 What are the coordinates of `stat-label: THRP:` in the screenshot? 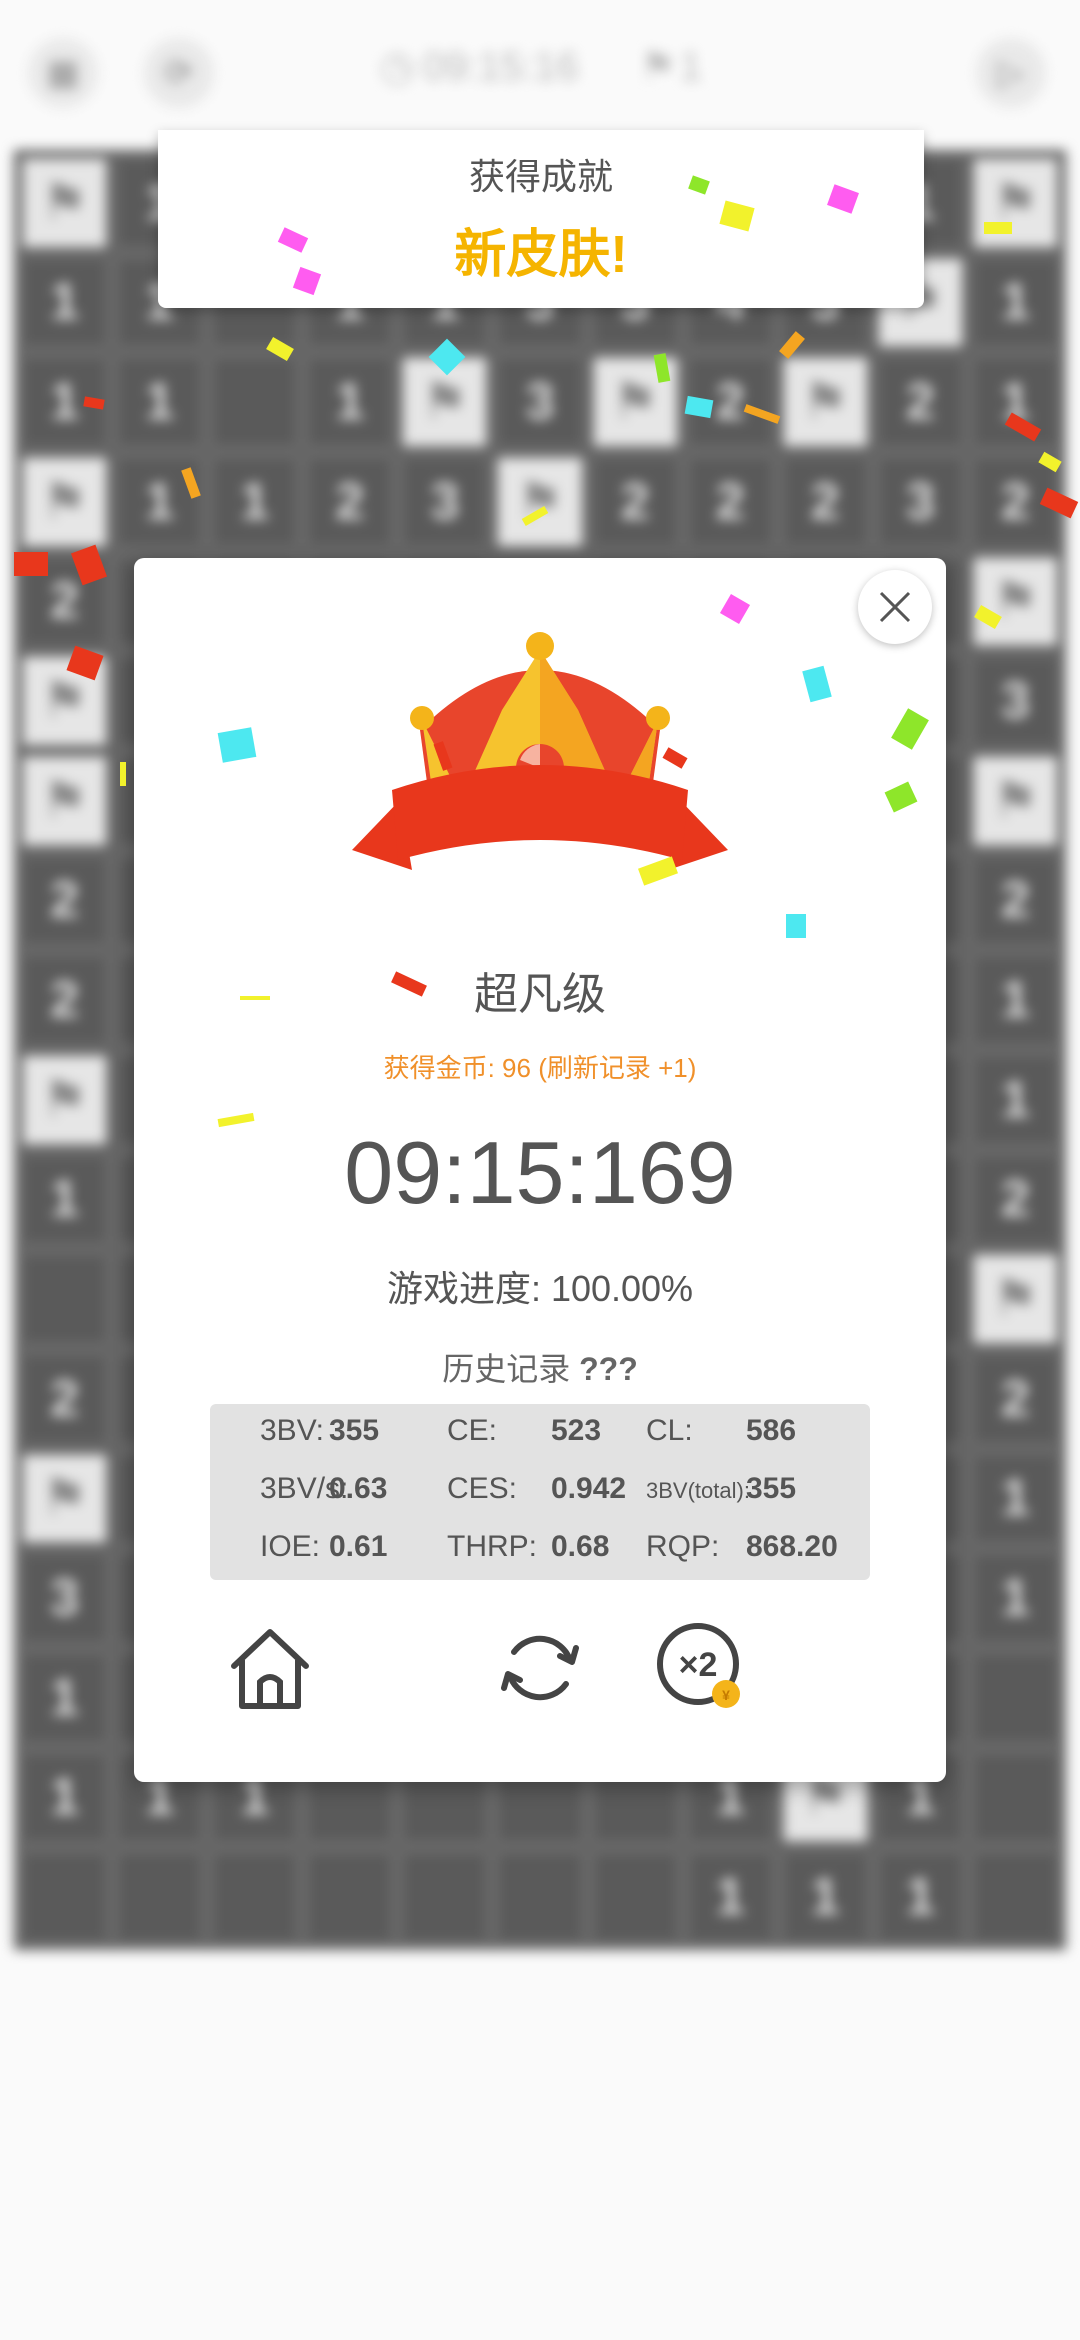 It's located at (492, 1546).